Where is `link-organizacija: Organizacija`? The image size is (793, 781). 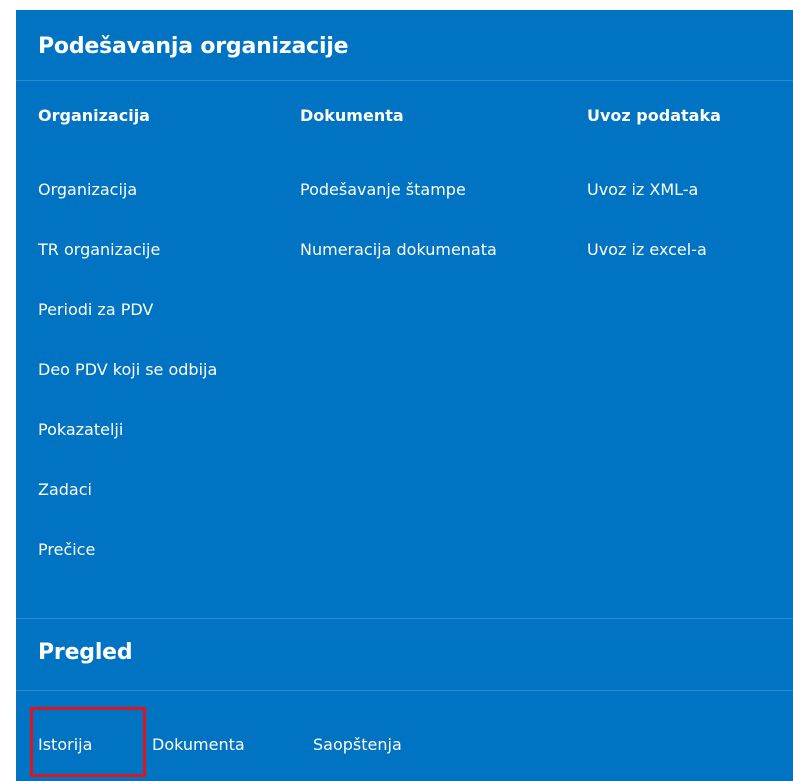 link-organizacija: Organizacija is located at coordinates (127, 190).